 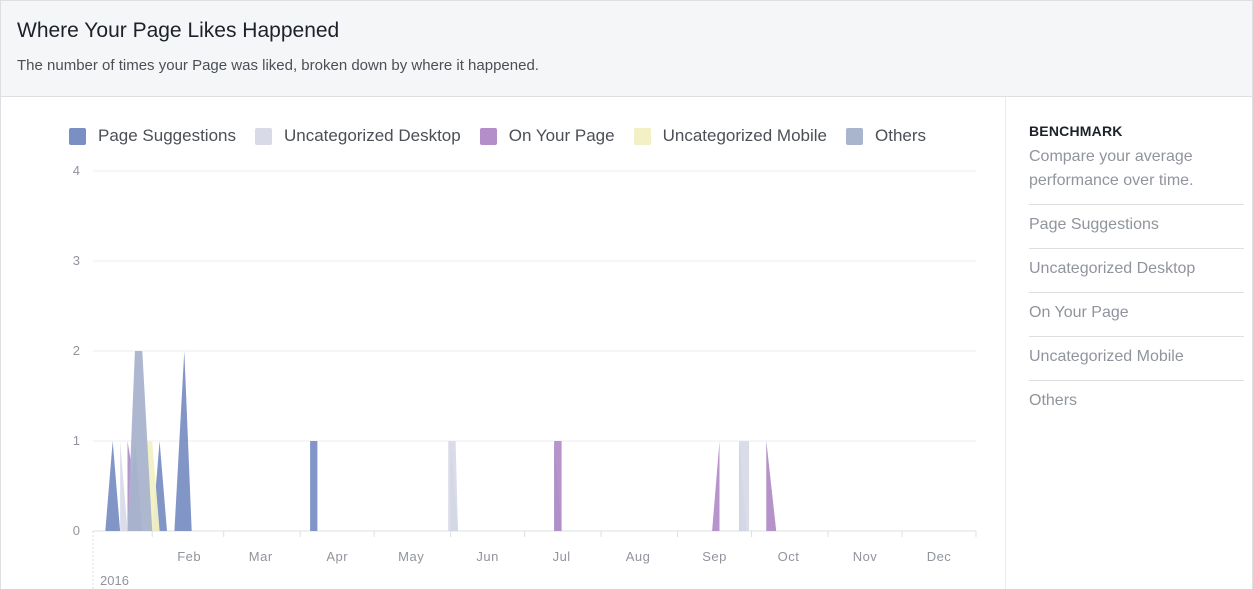 I want to click on y-tick-label: 3, so click(x=76, y=260).